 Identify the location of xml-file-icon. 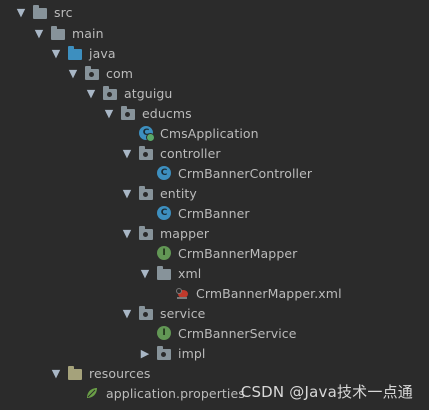
(182, 293).